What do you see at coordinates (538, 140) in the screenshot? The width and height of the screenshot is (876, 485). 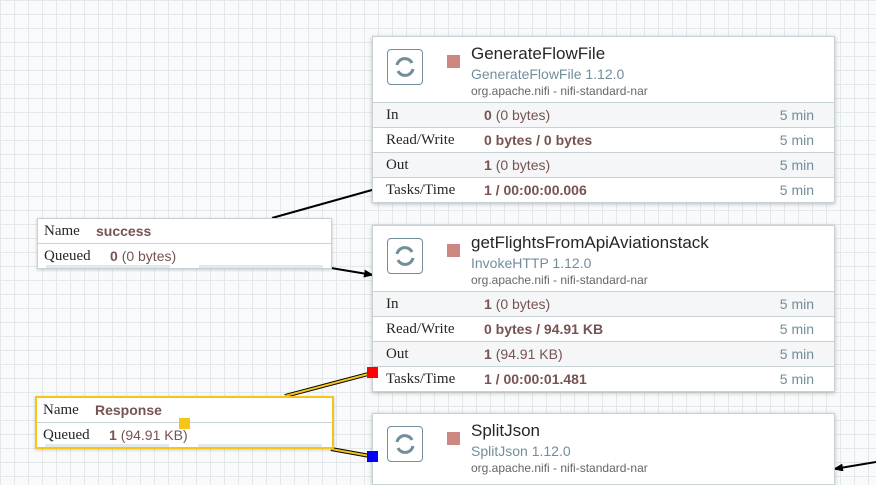 I see `stat-value: 0 bytes / 0 bytes` at bounding box center [538, 140].